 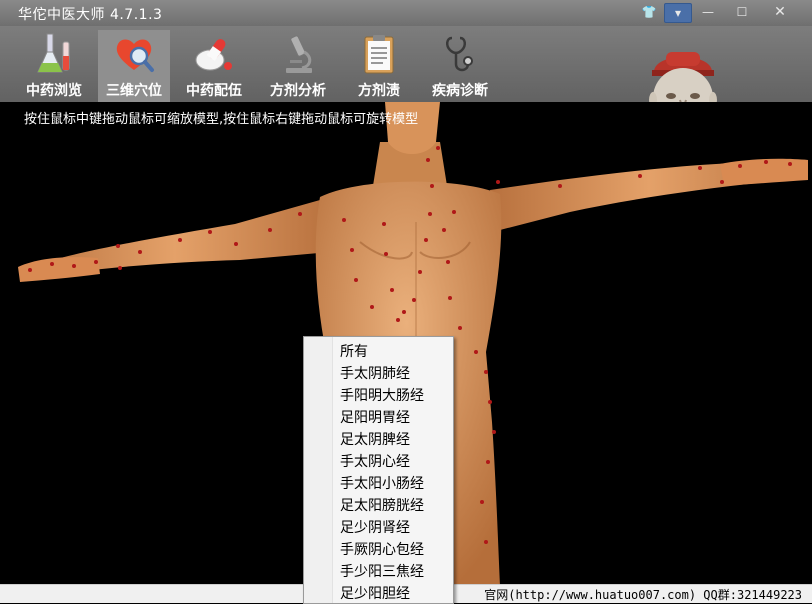 What do you see at coordinates (134, 91) in the screenshot?
I see `tab-label: 三维穴位` at bounding box center [134, 91].